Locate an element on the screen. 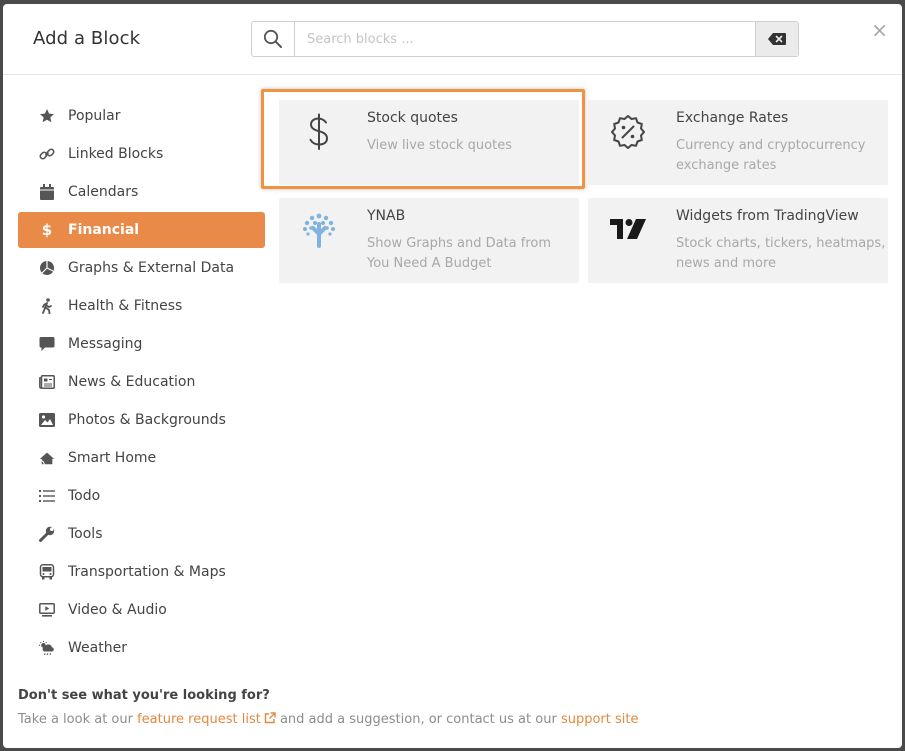  percent-badge-icon is located at coordinates (628, 132).